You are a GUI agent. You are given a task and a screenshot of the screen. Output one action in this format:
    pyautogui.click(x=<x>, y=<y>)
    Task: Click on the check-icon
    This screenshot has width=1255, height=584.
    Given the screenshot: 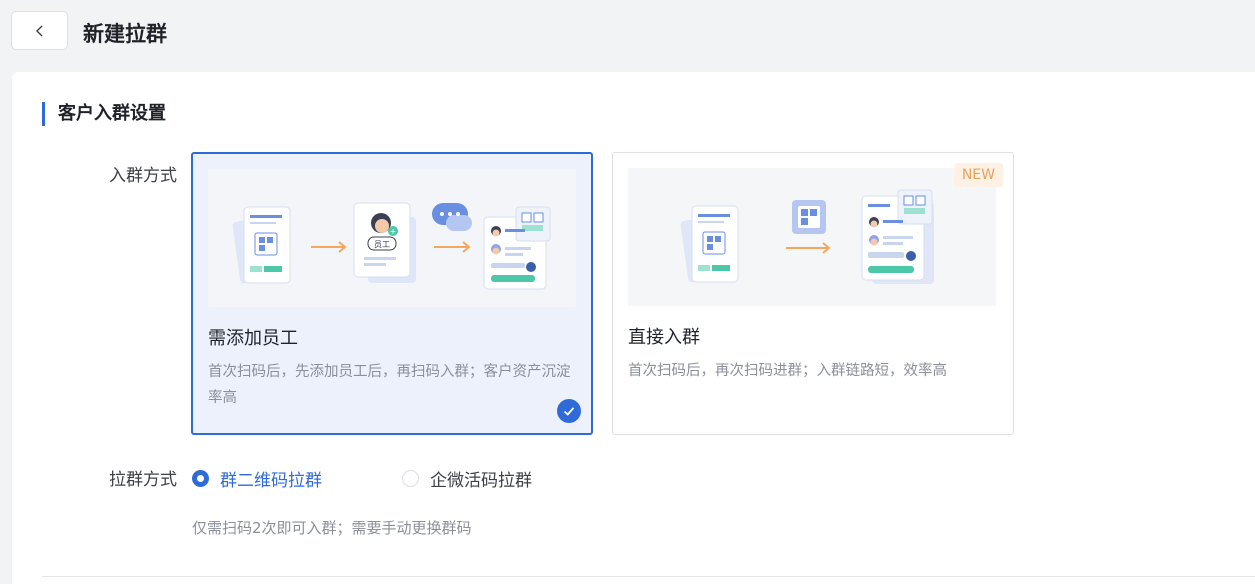 What is the action you would take?
    pyautogui.click(x=569, y=411)
    